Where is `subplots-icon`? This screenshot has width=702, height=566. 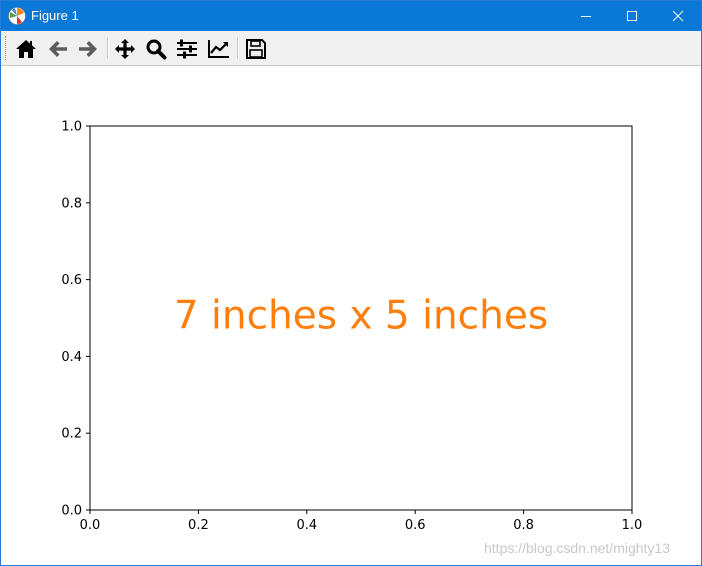 subplots-icon is located at coordinates (187, 49).